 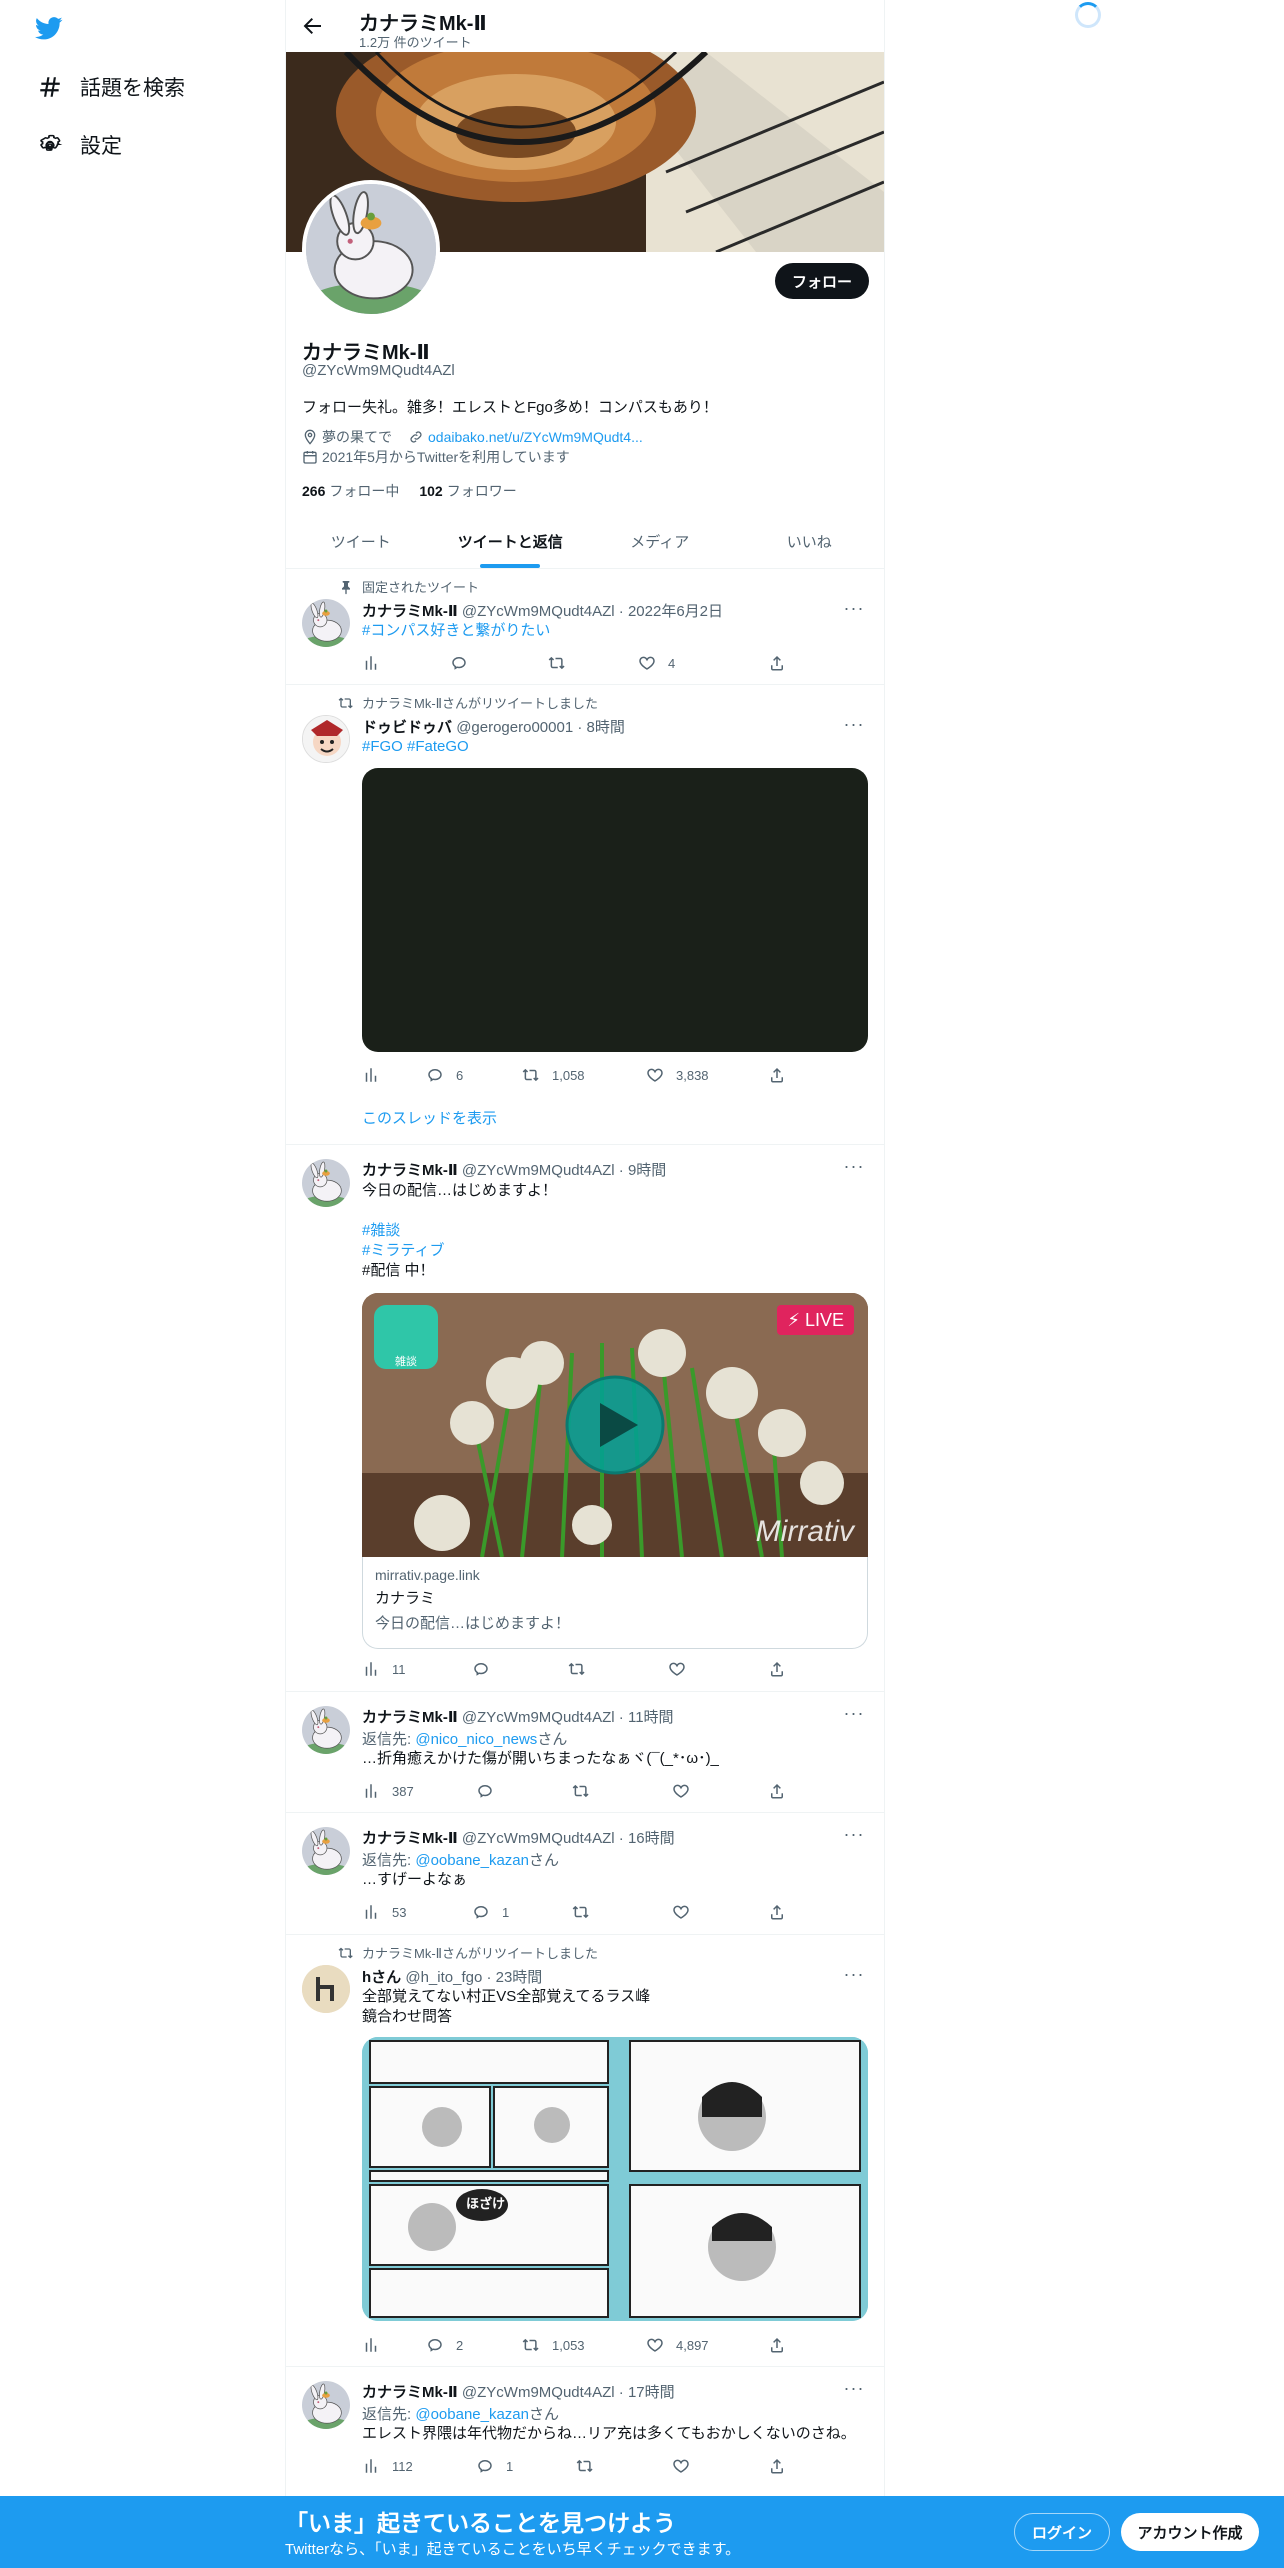 I want to click on hashtag-link: #コンパス好きと繋がりたい, so click(x=456, y=630).